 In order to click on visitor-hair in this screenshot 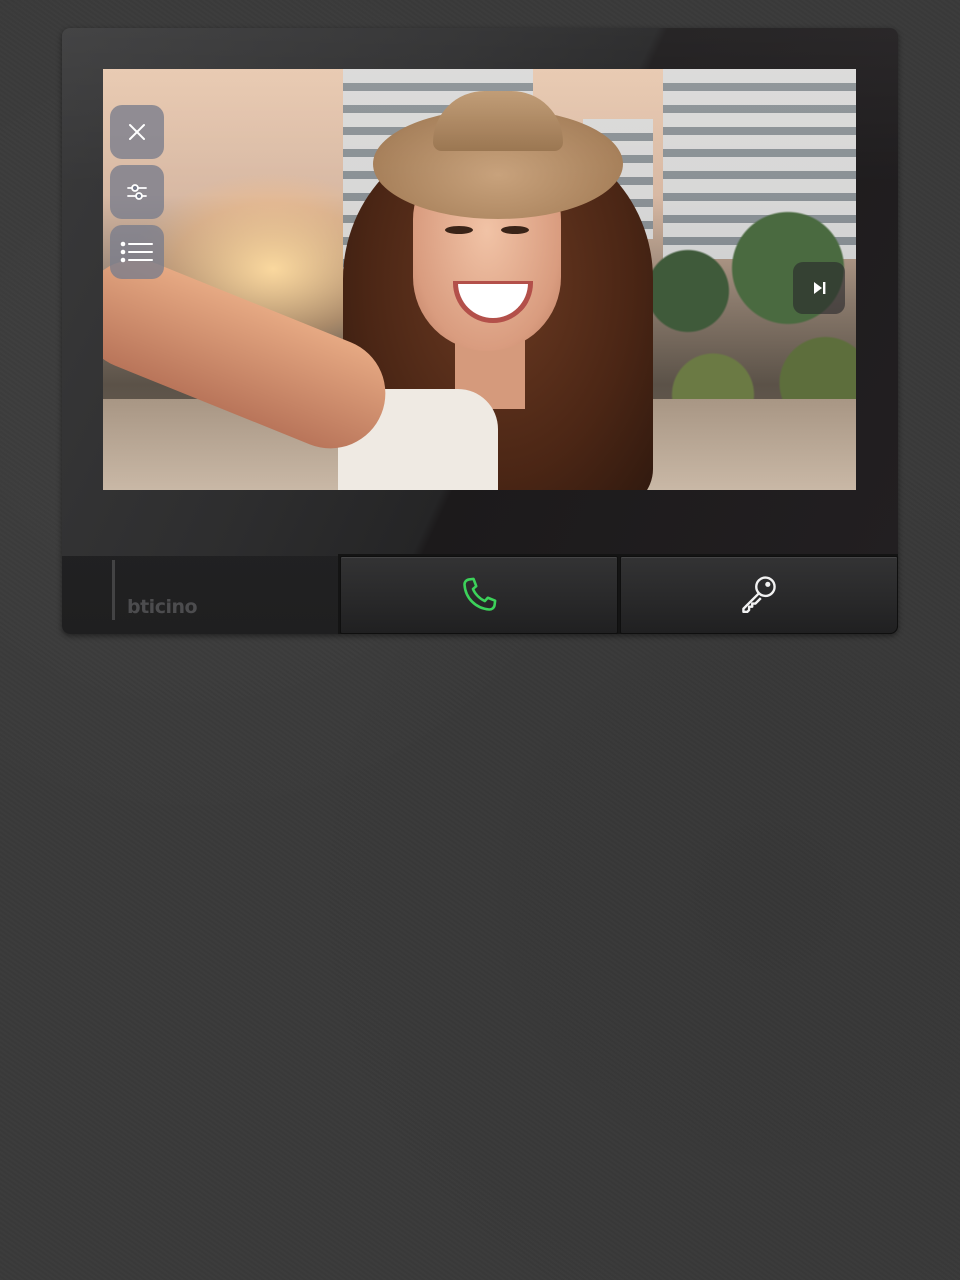, I will do `click(498, 309)`.